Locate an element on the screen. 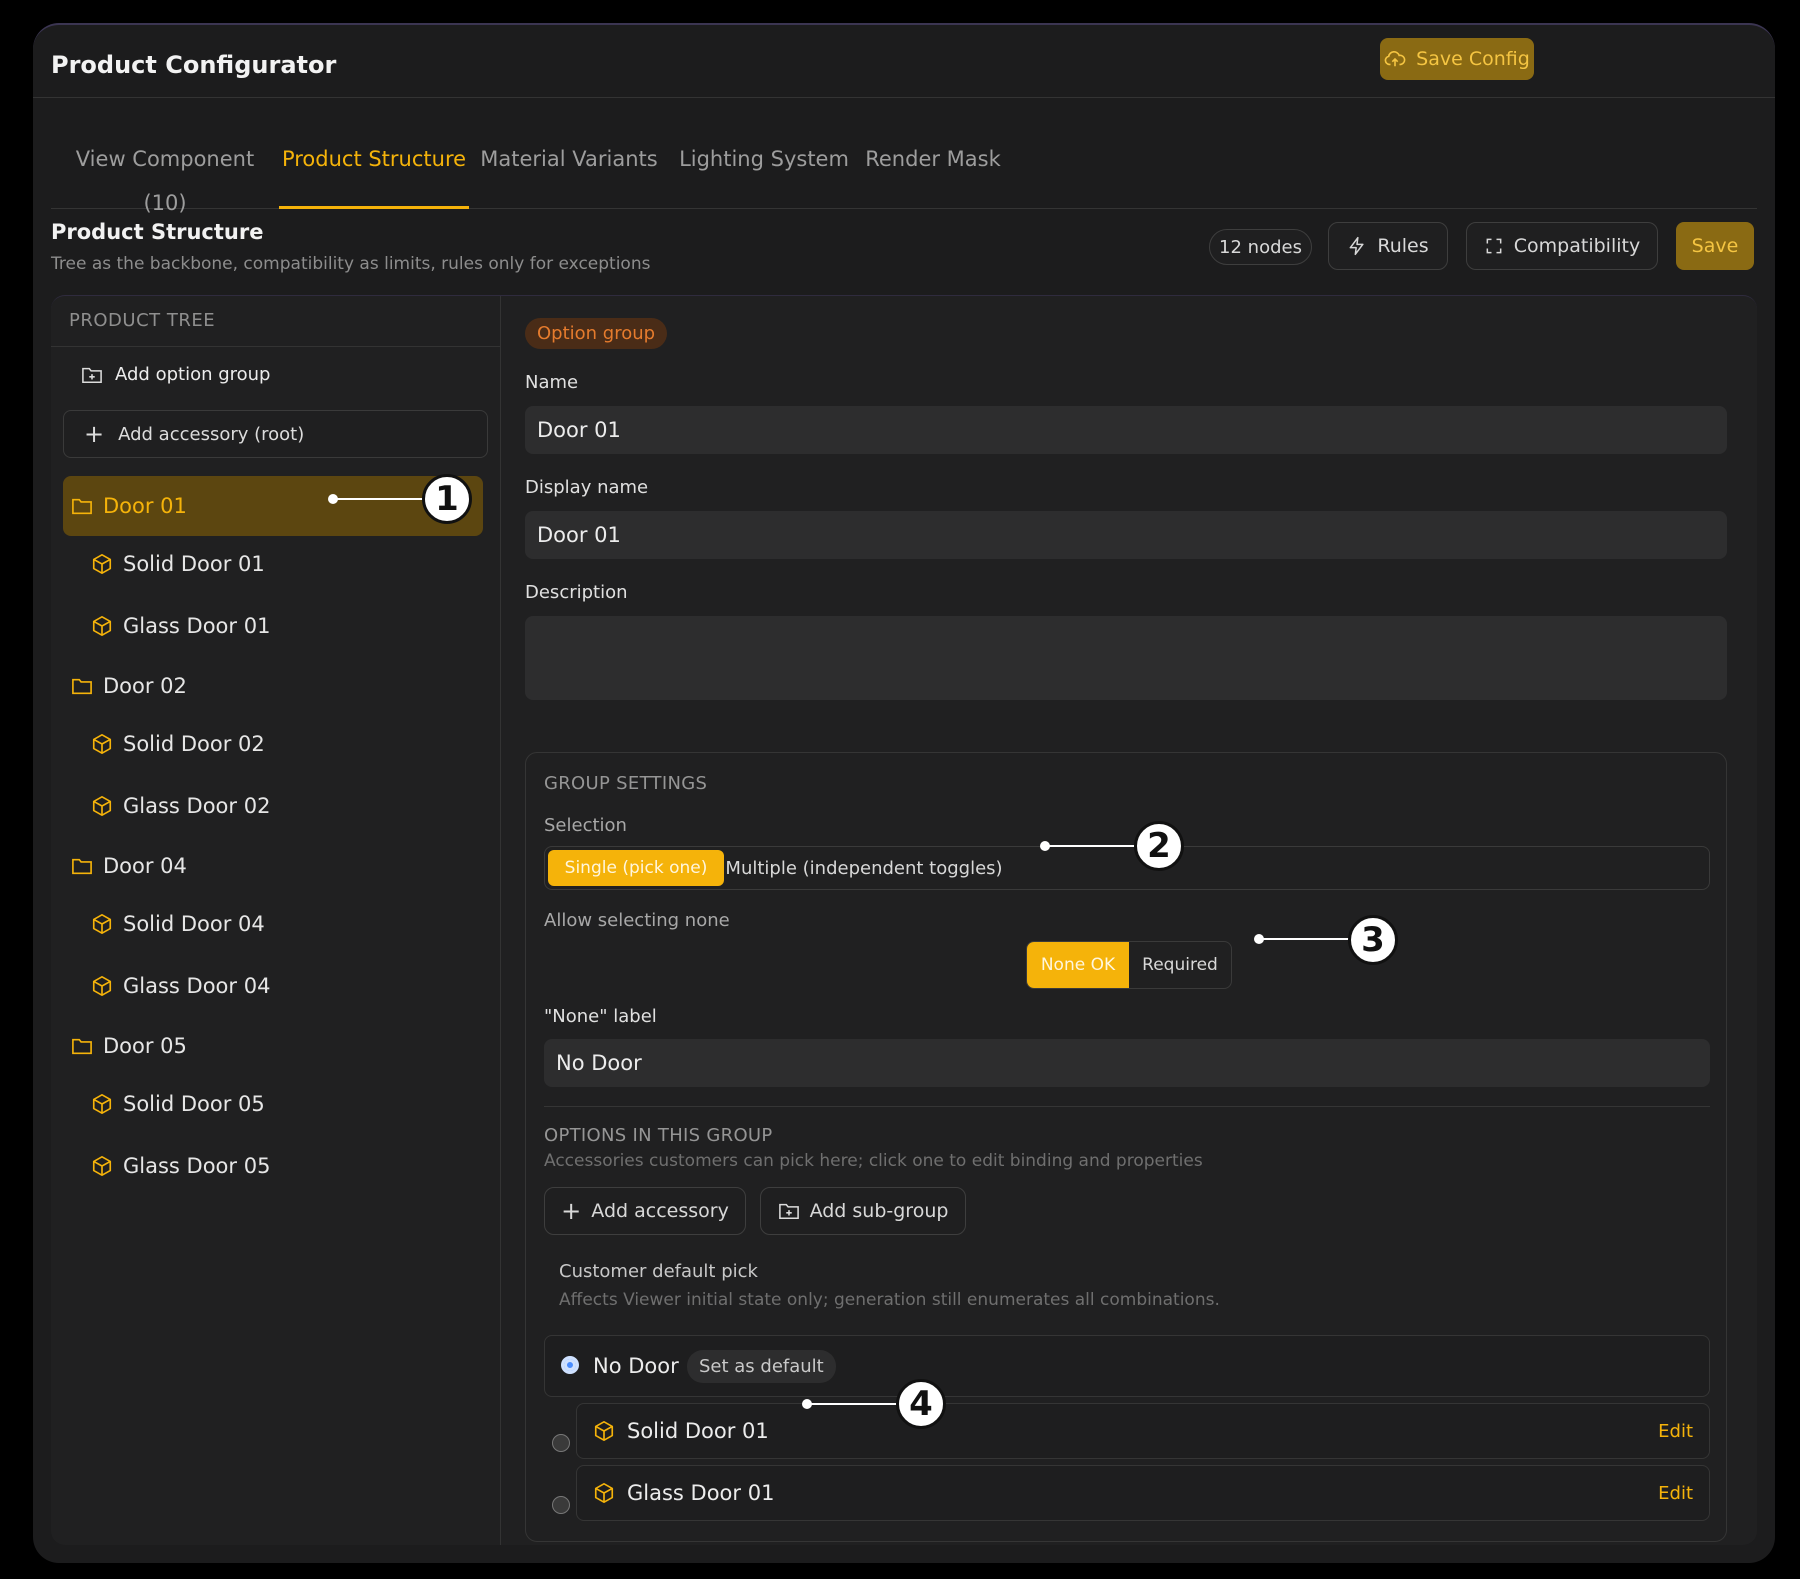 This screenshot has width=1800, height=1579. tree-item-label: Glass Door 01 is located at coordinates (197, 626).